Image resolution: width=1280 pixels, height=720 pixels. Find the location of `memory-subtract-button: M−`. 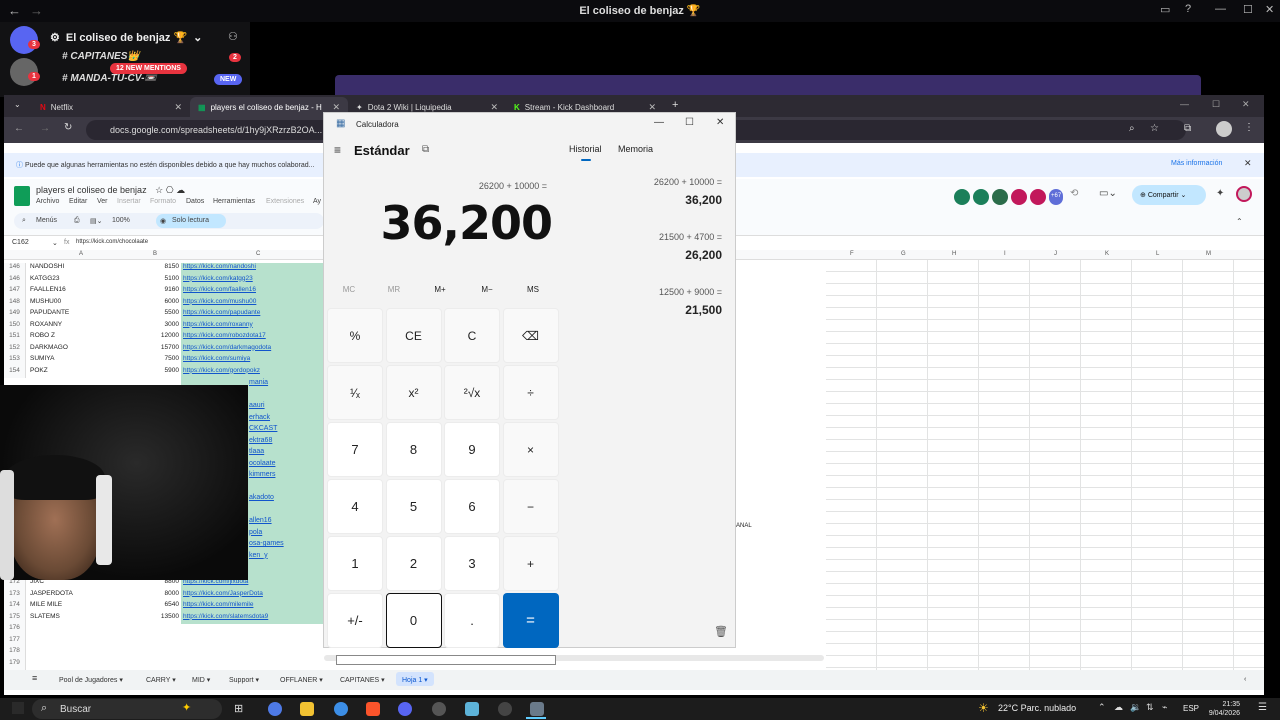

memory-subtract-button: M− is located at coordinates (487, 289).